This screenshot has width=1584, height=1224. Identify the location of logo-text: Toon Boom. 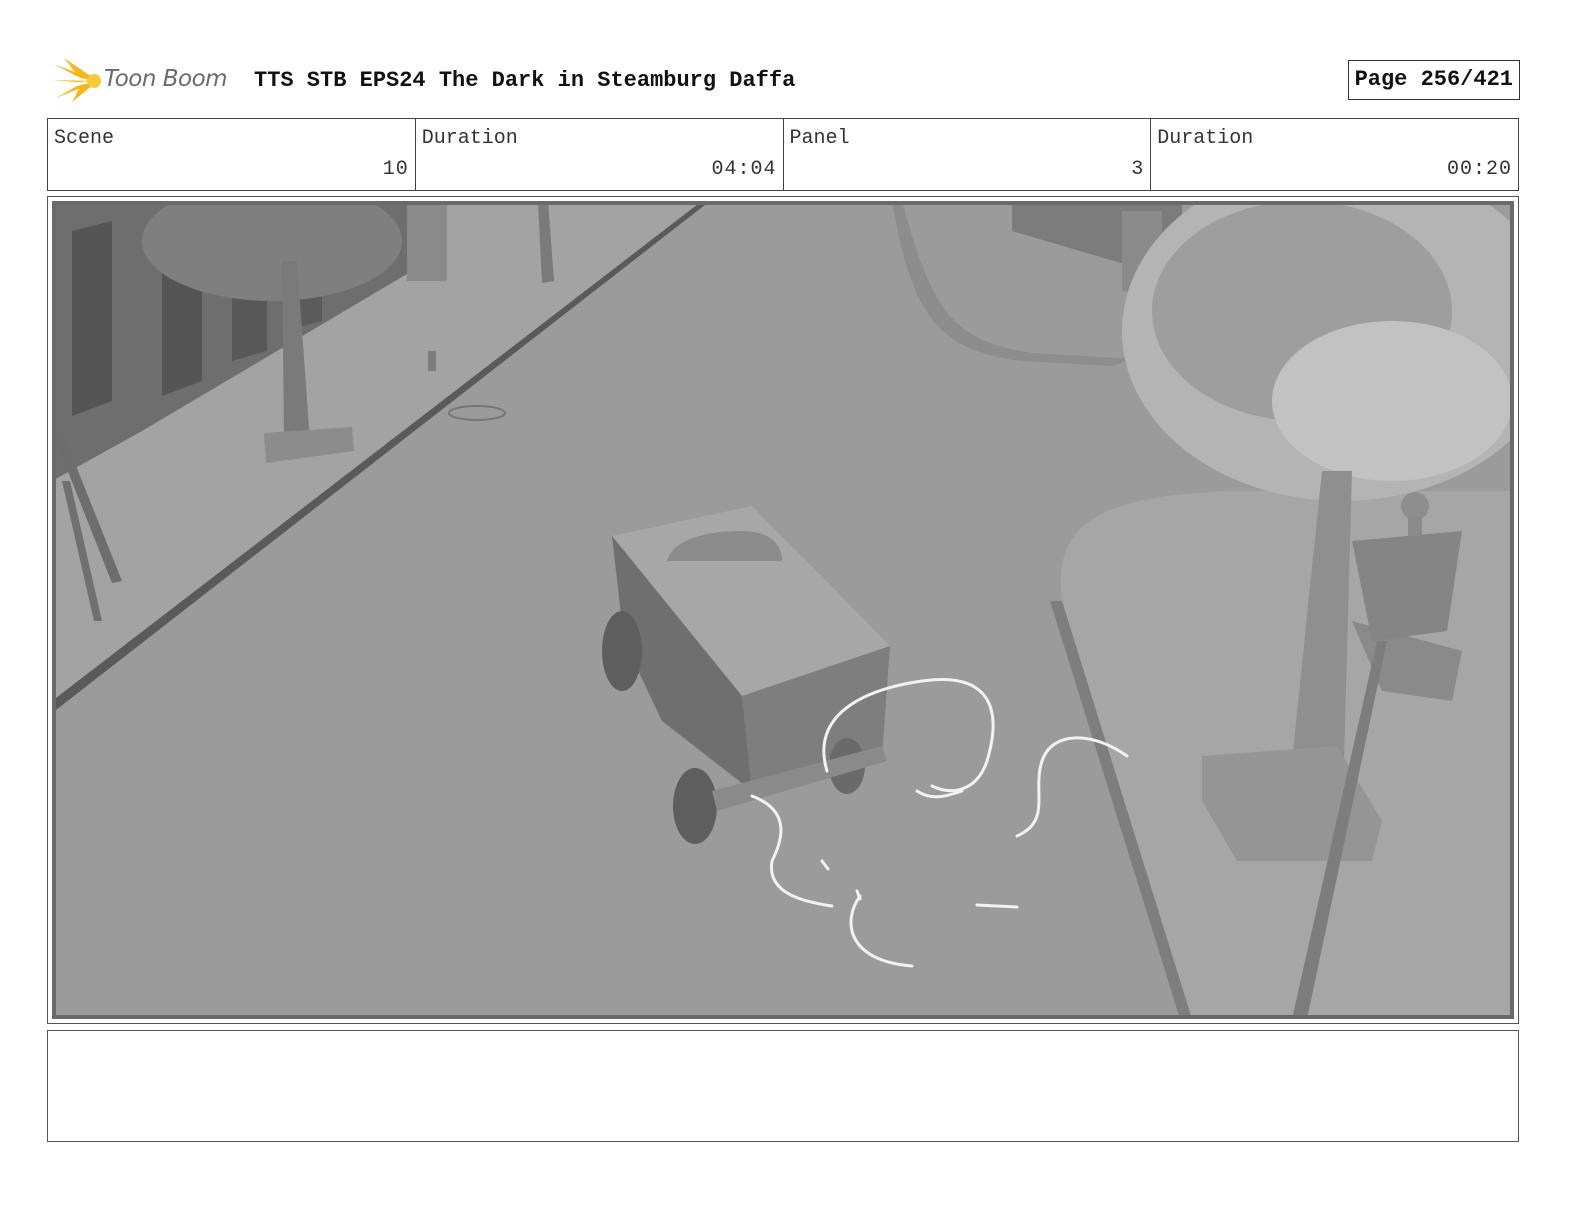
(166, 79).